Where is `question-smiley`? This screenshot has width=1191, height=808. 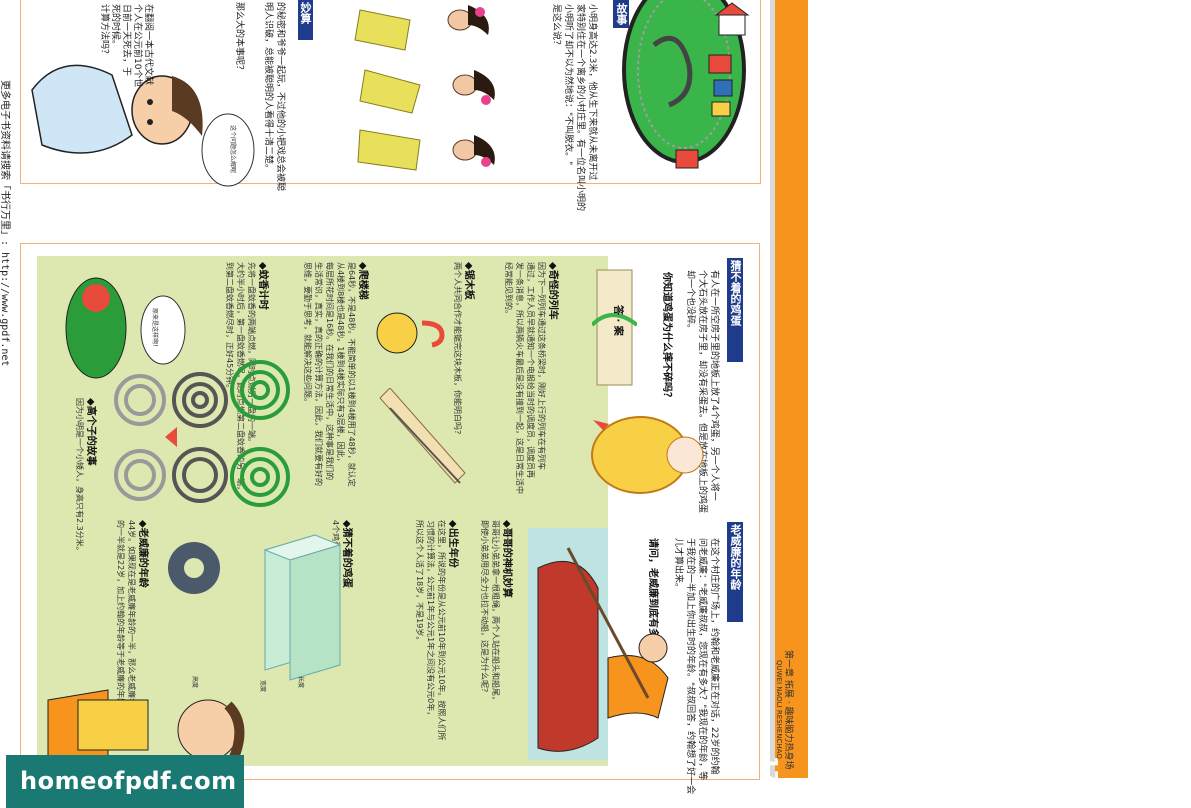
question-smiley is located at coordinates (410, 333).